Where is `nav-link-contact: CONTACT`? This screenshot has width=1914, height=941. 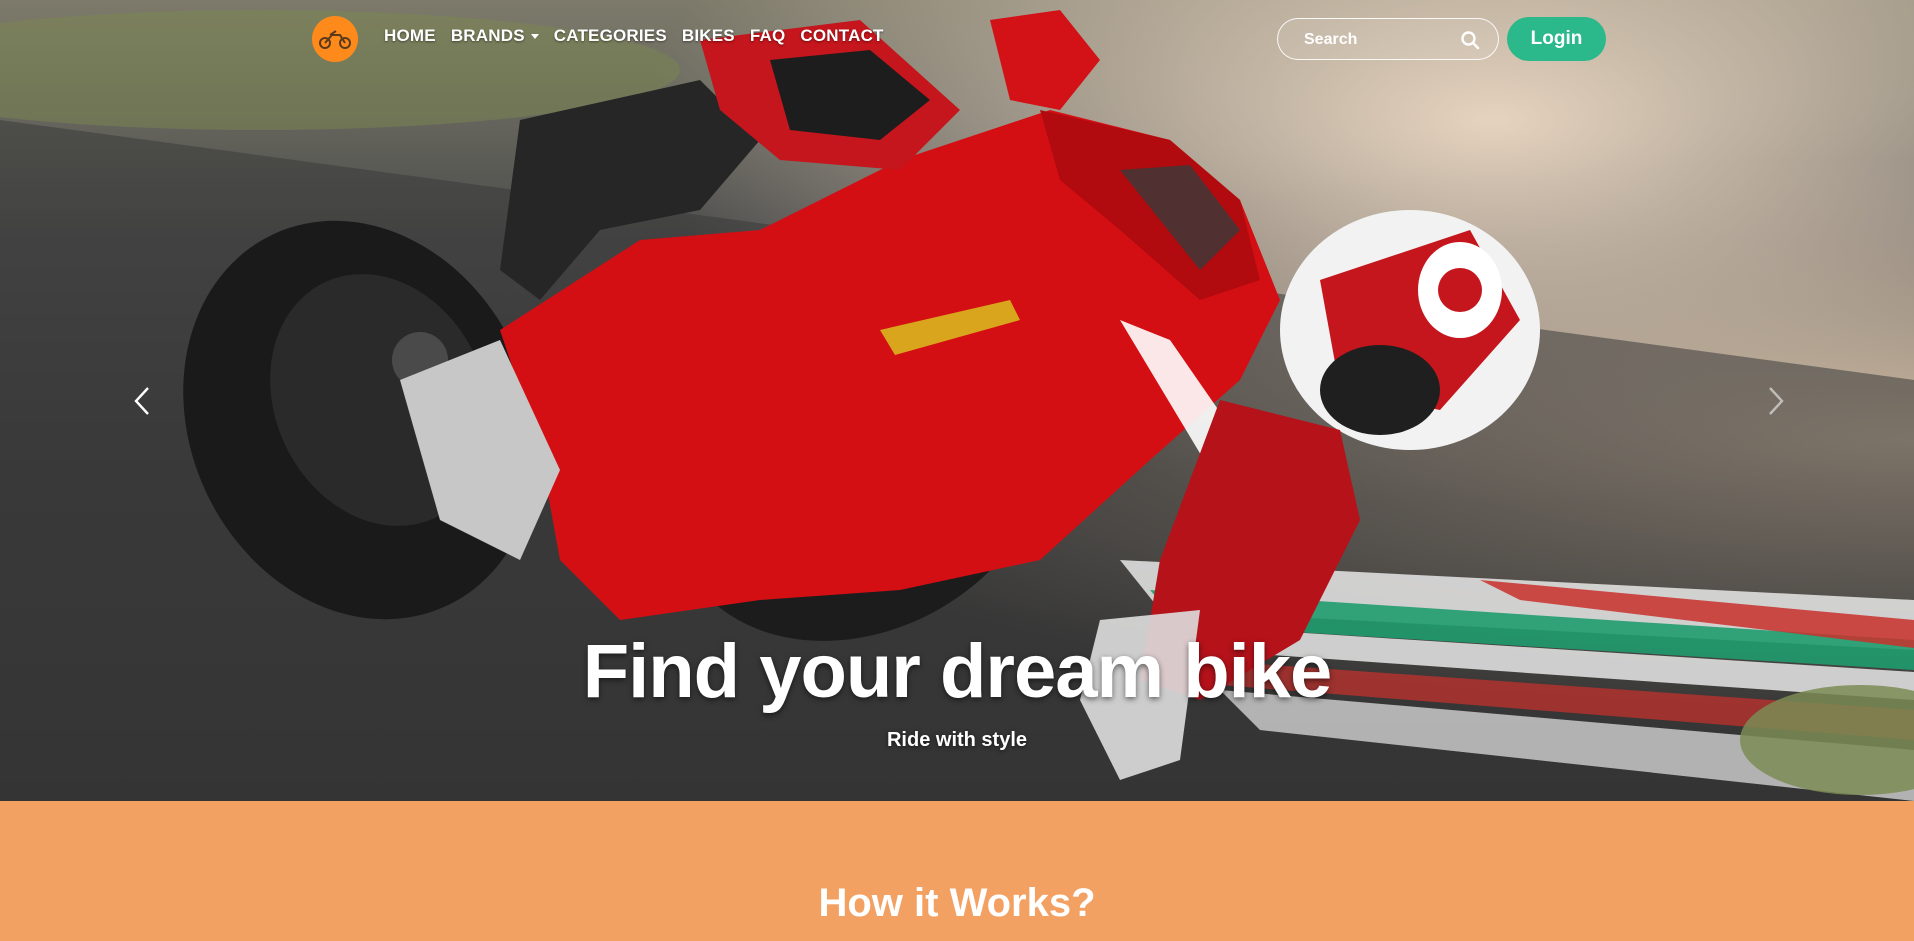 nav-link-contact: CONTACT is located at coordinates (841, 36).